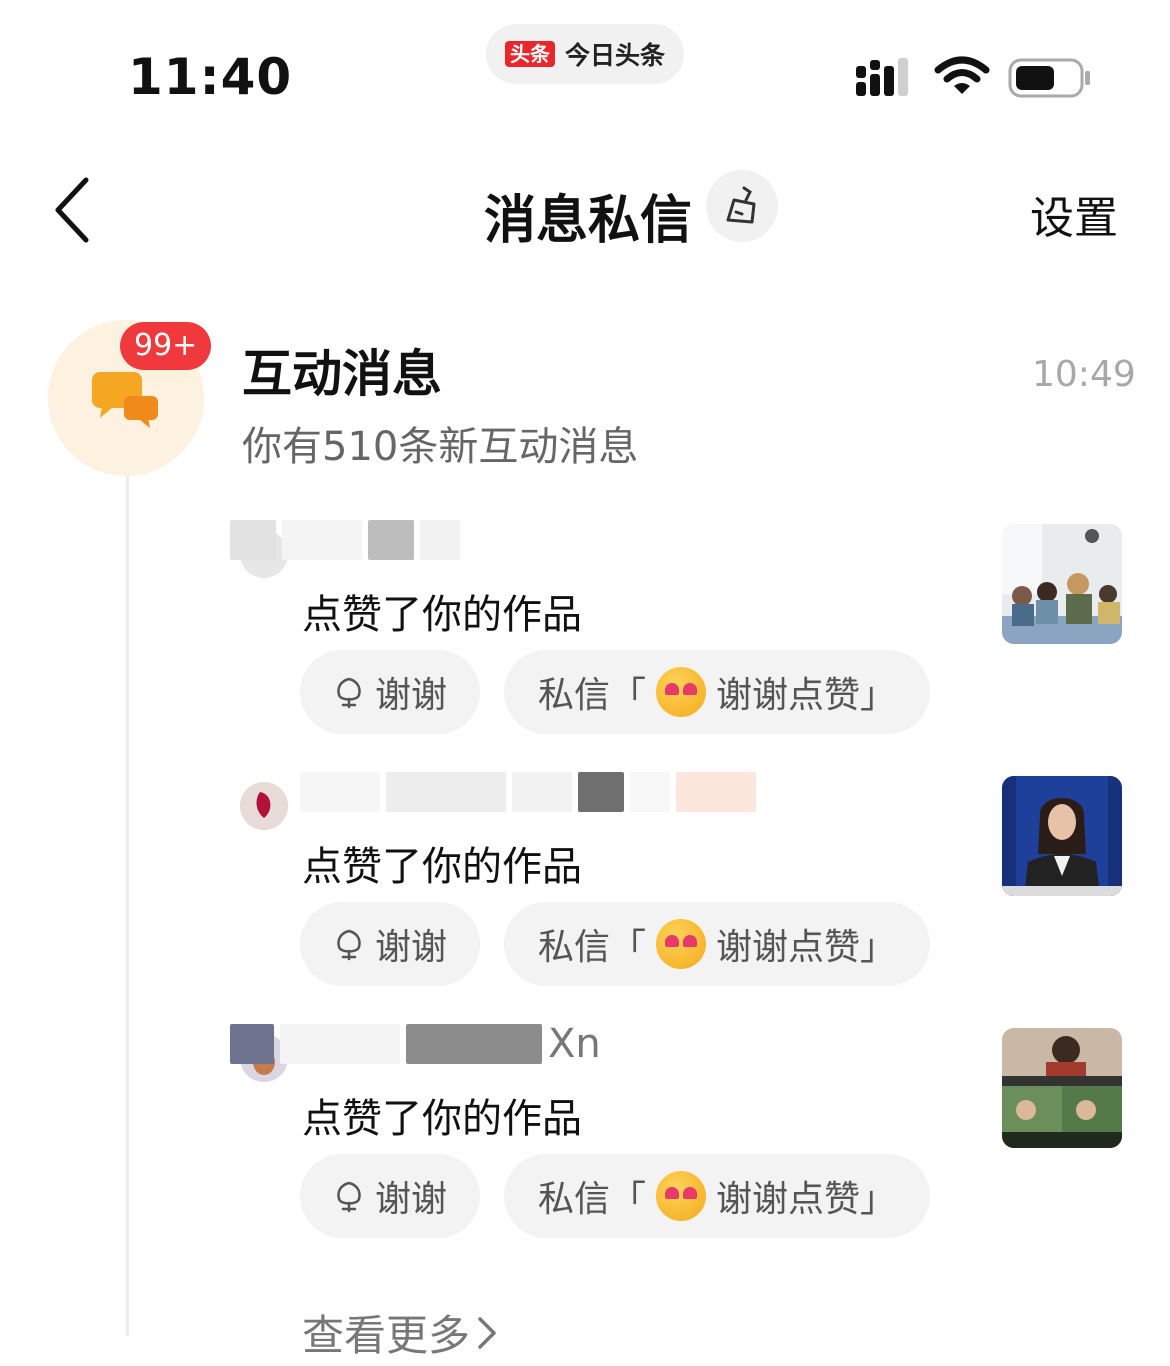 This screenshot has height=1366, width=1170. Describe the element at coordinates (75, 210) in the screenshot. I see `chevron-left-icon` at that location.